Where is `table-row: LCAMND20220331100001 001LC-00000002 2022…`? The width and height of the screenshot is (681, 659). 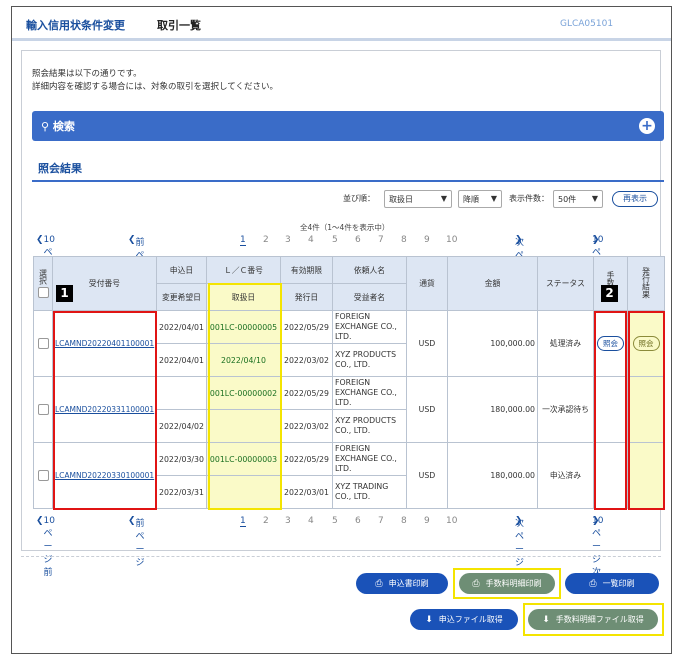
table-row: LCAMND20220331100001 001LC-00000002 2022… is located at coordinates (349, 409).